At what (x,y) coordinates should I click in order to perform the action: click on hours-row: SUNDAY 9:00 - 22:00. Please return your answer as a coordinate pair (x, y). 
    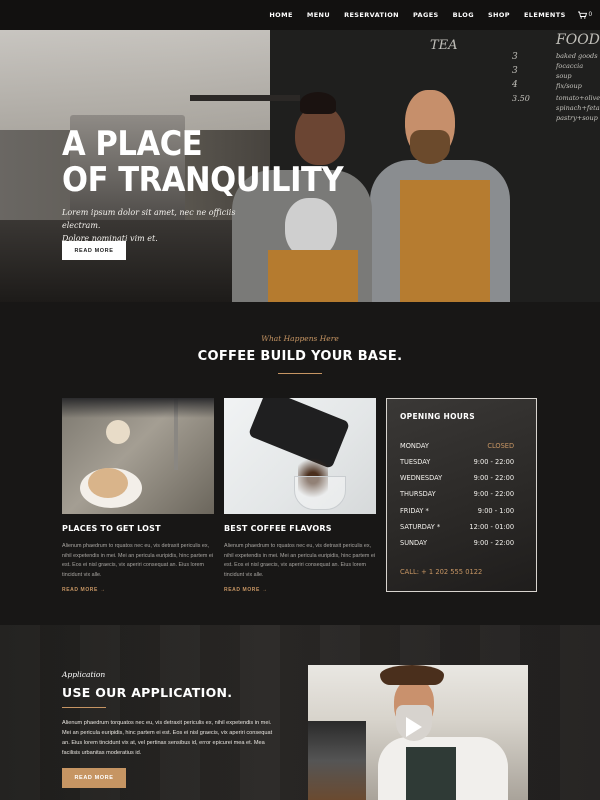
    Looking at the image, I should click on (457, 542).